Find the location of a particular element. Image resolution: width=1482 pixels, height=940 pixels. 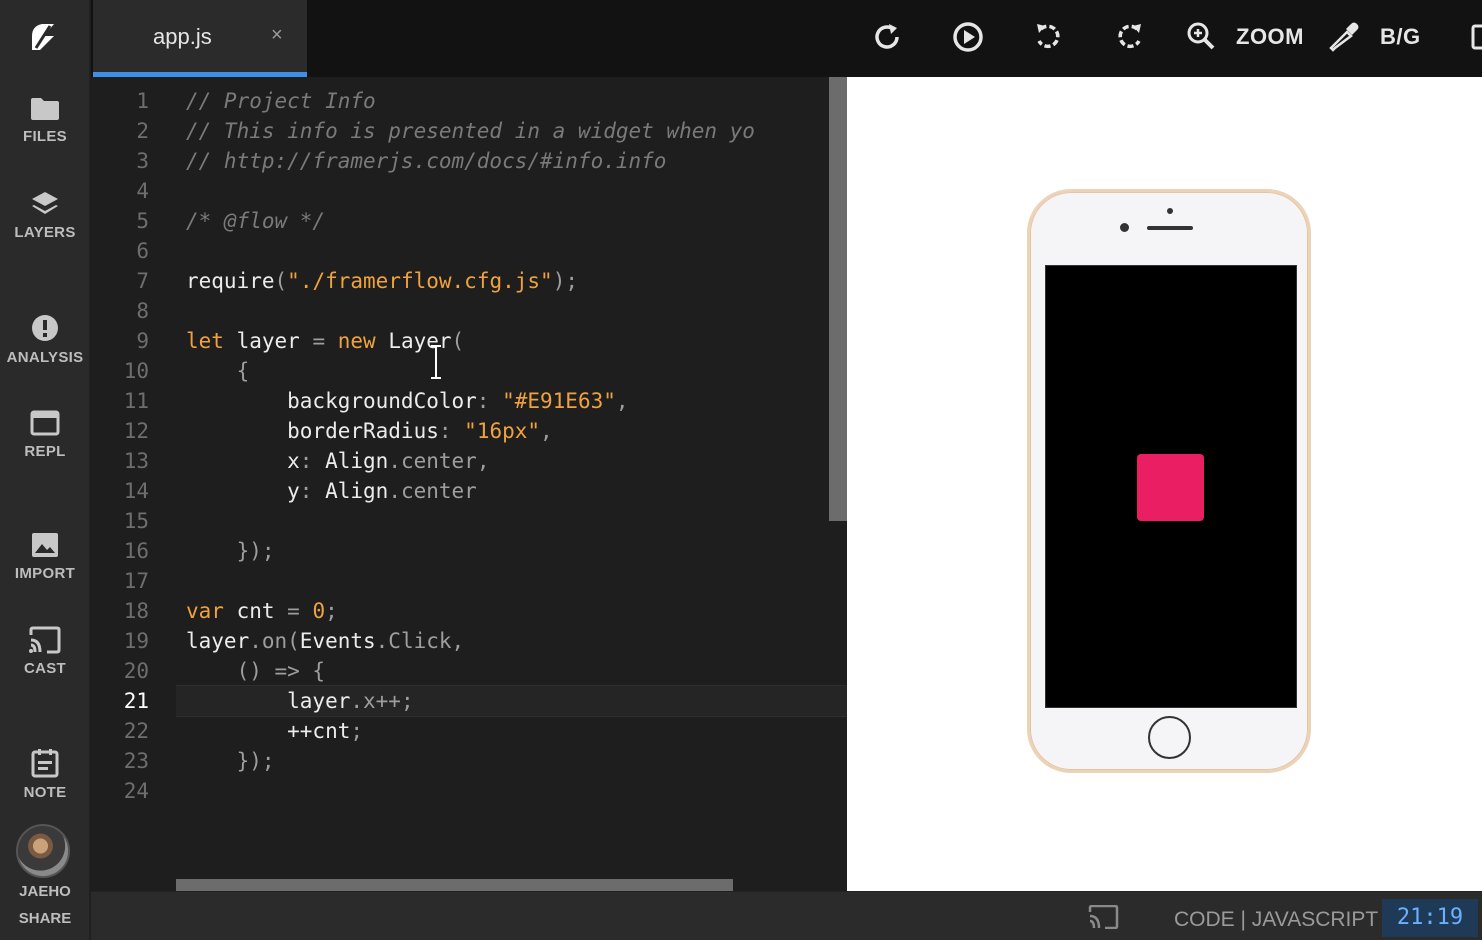

line-number: 11 is located at coordinates (136, 401).